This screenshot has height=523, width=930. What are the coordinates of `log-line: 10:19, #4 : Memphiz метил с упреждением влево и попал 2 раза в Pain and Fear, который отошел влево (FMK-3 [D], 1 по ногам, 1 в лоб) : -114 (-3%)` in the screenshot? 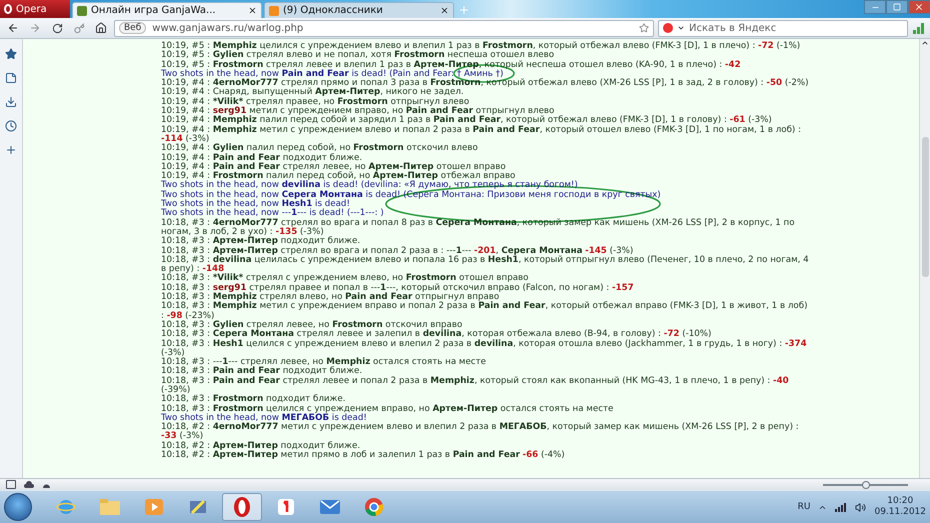 It's located at (481, 135).